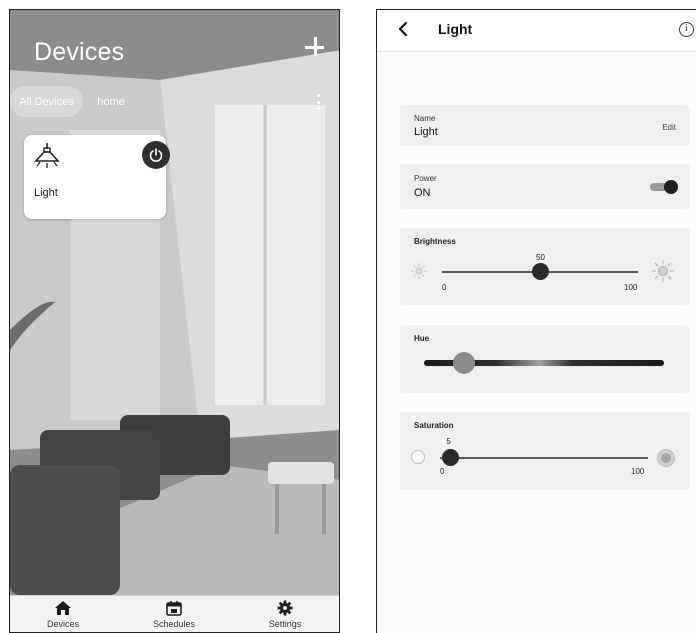 The width and height of the screenshot is (696, 633). What do you see at coordinates (285, 608) in the screenshot?
I see `gear-icon` at bounding box center [285, 608].